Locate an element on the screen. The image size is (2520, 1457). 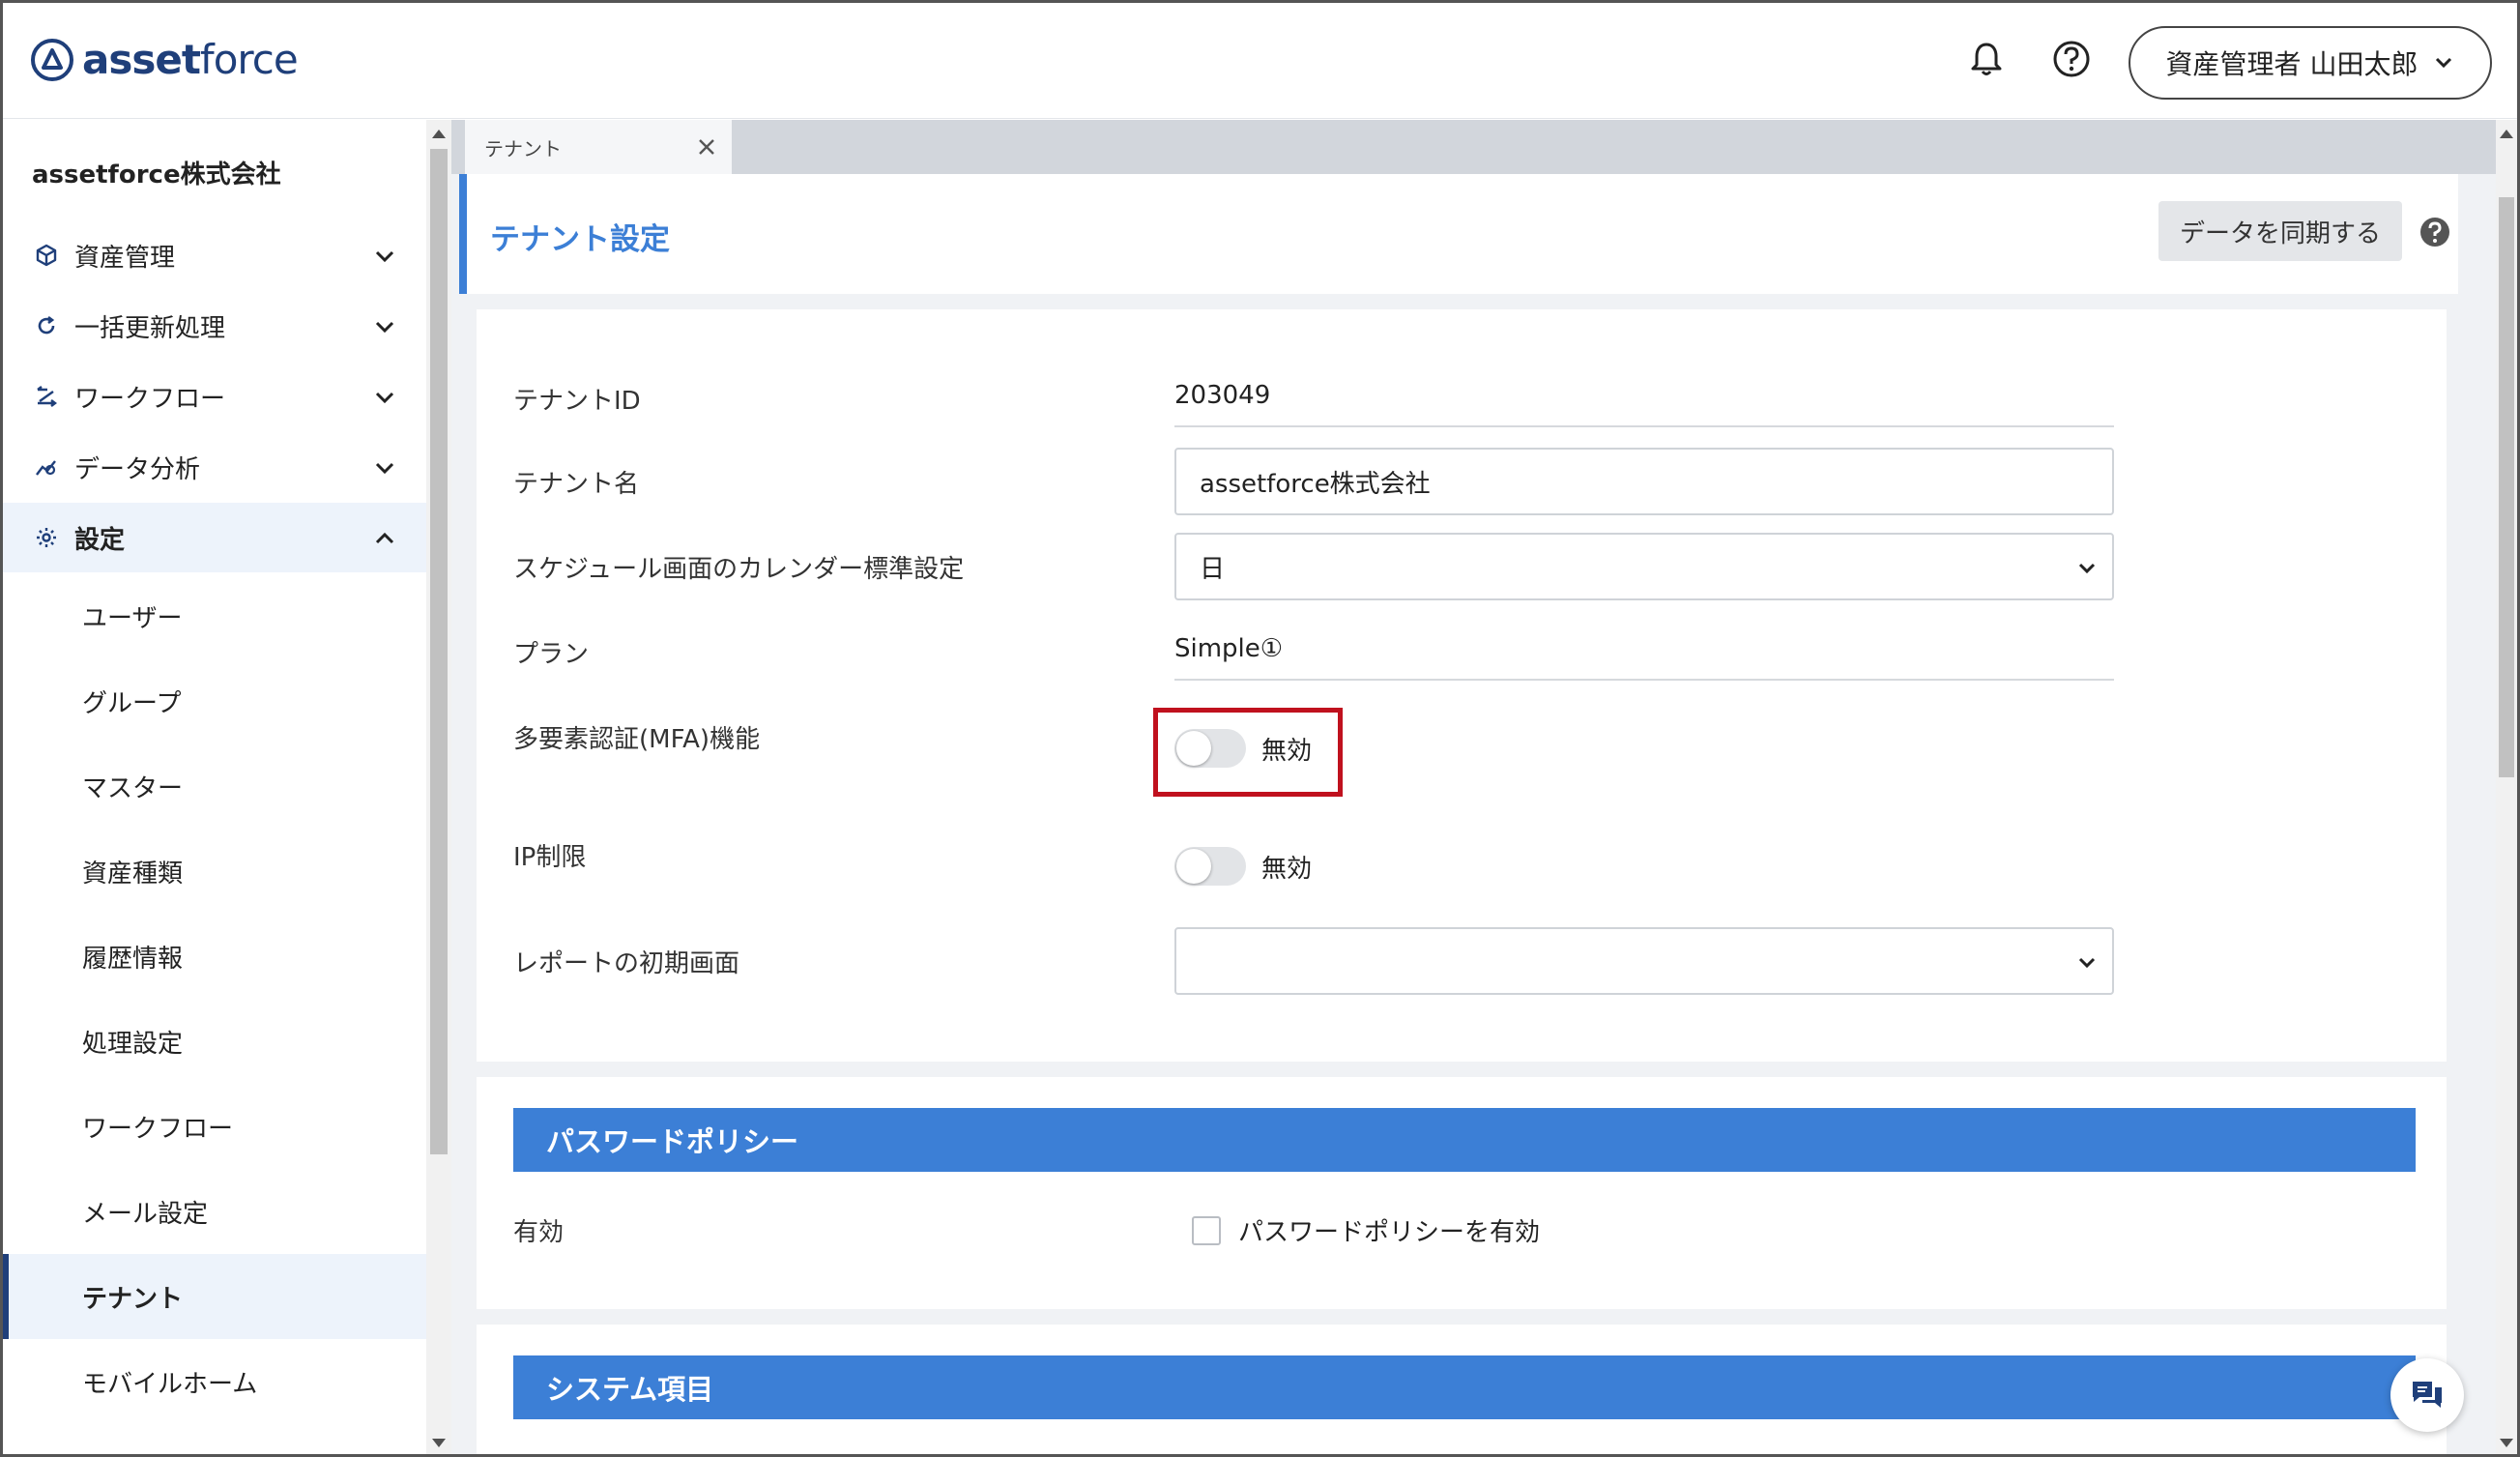
sidebar-item-groups: グループ is located at coordinates (215, 700).